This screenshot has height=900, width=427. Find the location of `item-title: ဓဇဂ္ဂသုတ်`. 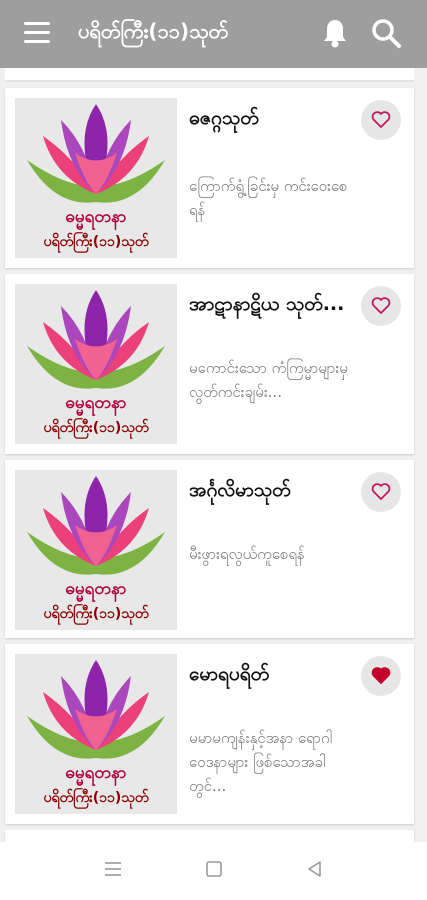

item-title: ဓဇဂ္ဂသုတ် is located at coordinates (224, 118).